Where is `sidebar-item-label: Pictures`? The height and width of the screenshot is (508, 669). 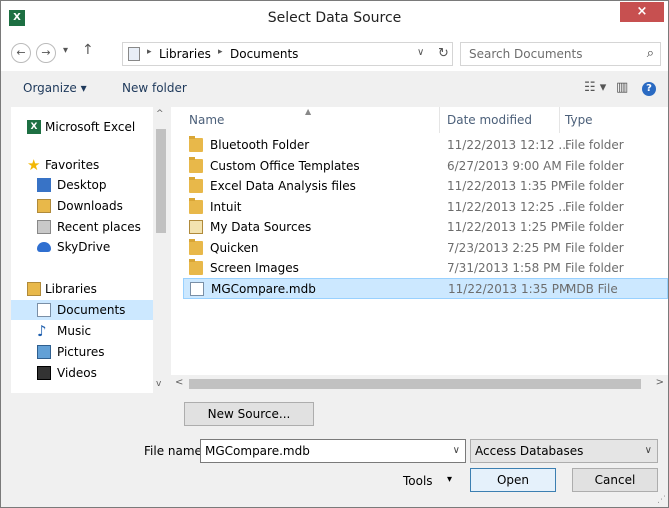
sidebar-item-label: Pictures is located at coordinates (81, 352).